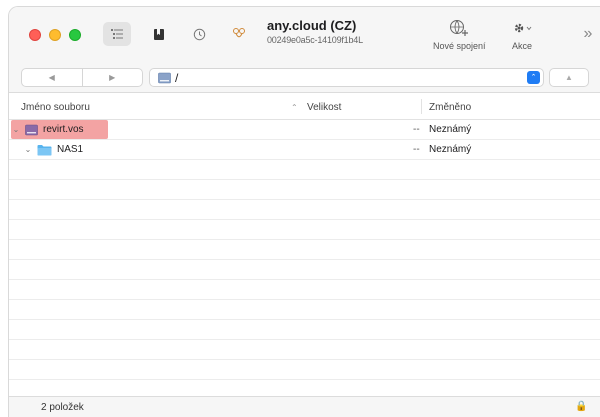 The image size is (600, 417). I want to click on folder-icon, so click(44, 150).